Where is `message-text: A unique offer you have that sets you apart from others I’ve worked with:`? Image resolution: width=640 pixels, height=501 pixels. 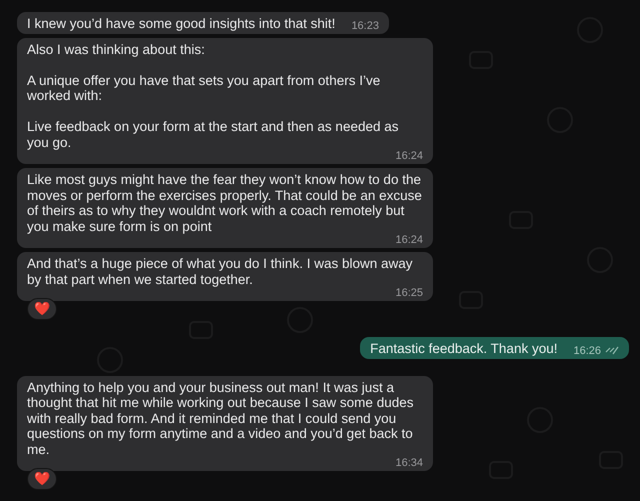
message-text: A unique offer you have that sets you apart from others I’ve worked with: is located at coordinates (204, 88).